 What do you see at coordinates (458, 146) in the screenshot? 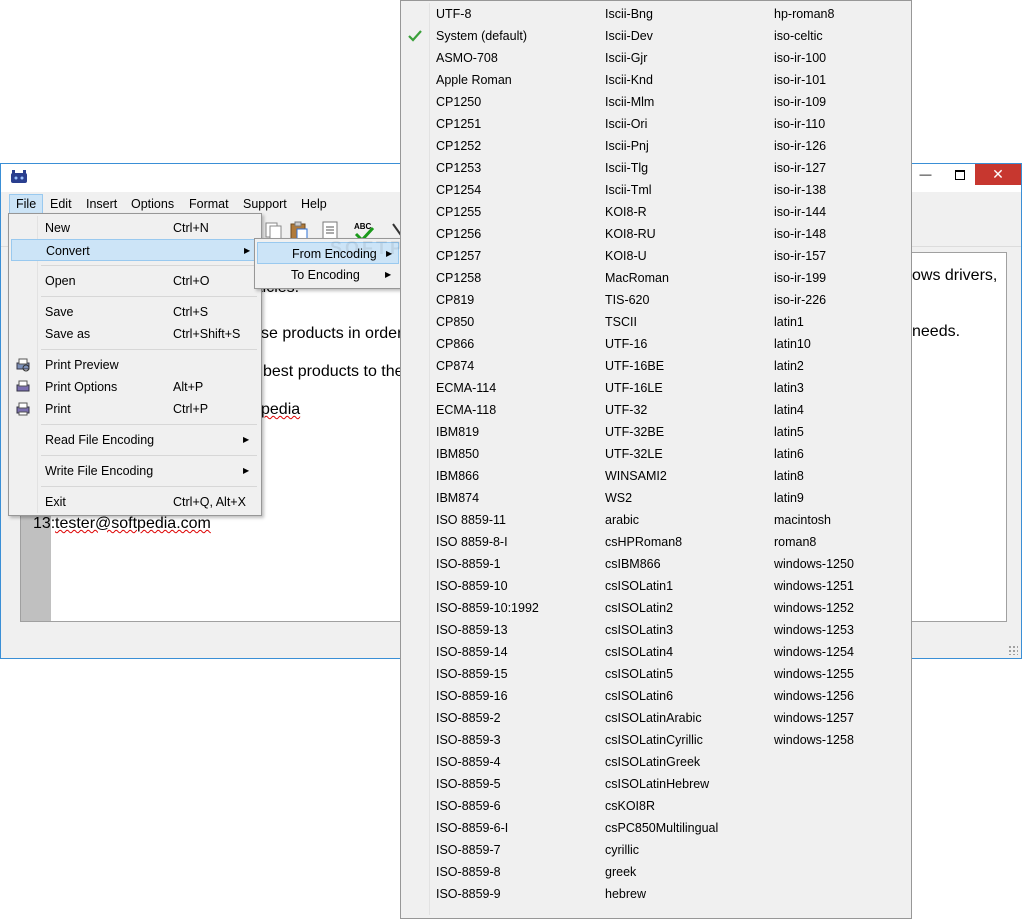
I see `encoding-option: CP1252` at bounding box center [458, 146].